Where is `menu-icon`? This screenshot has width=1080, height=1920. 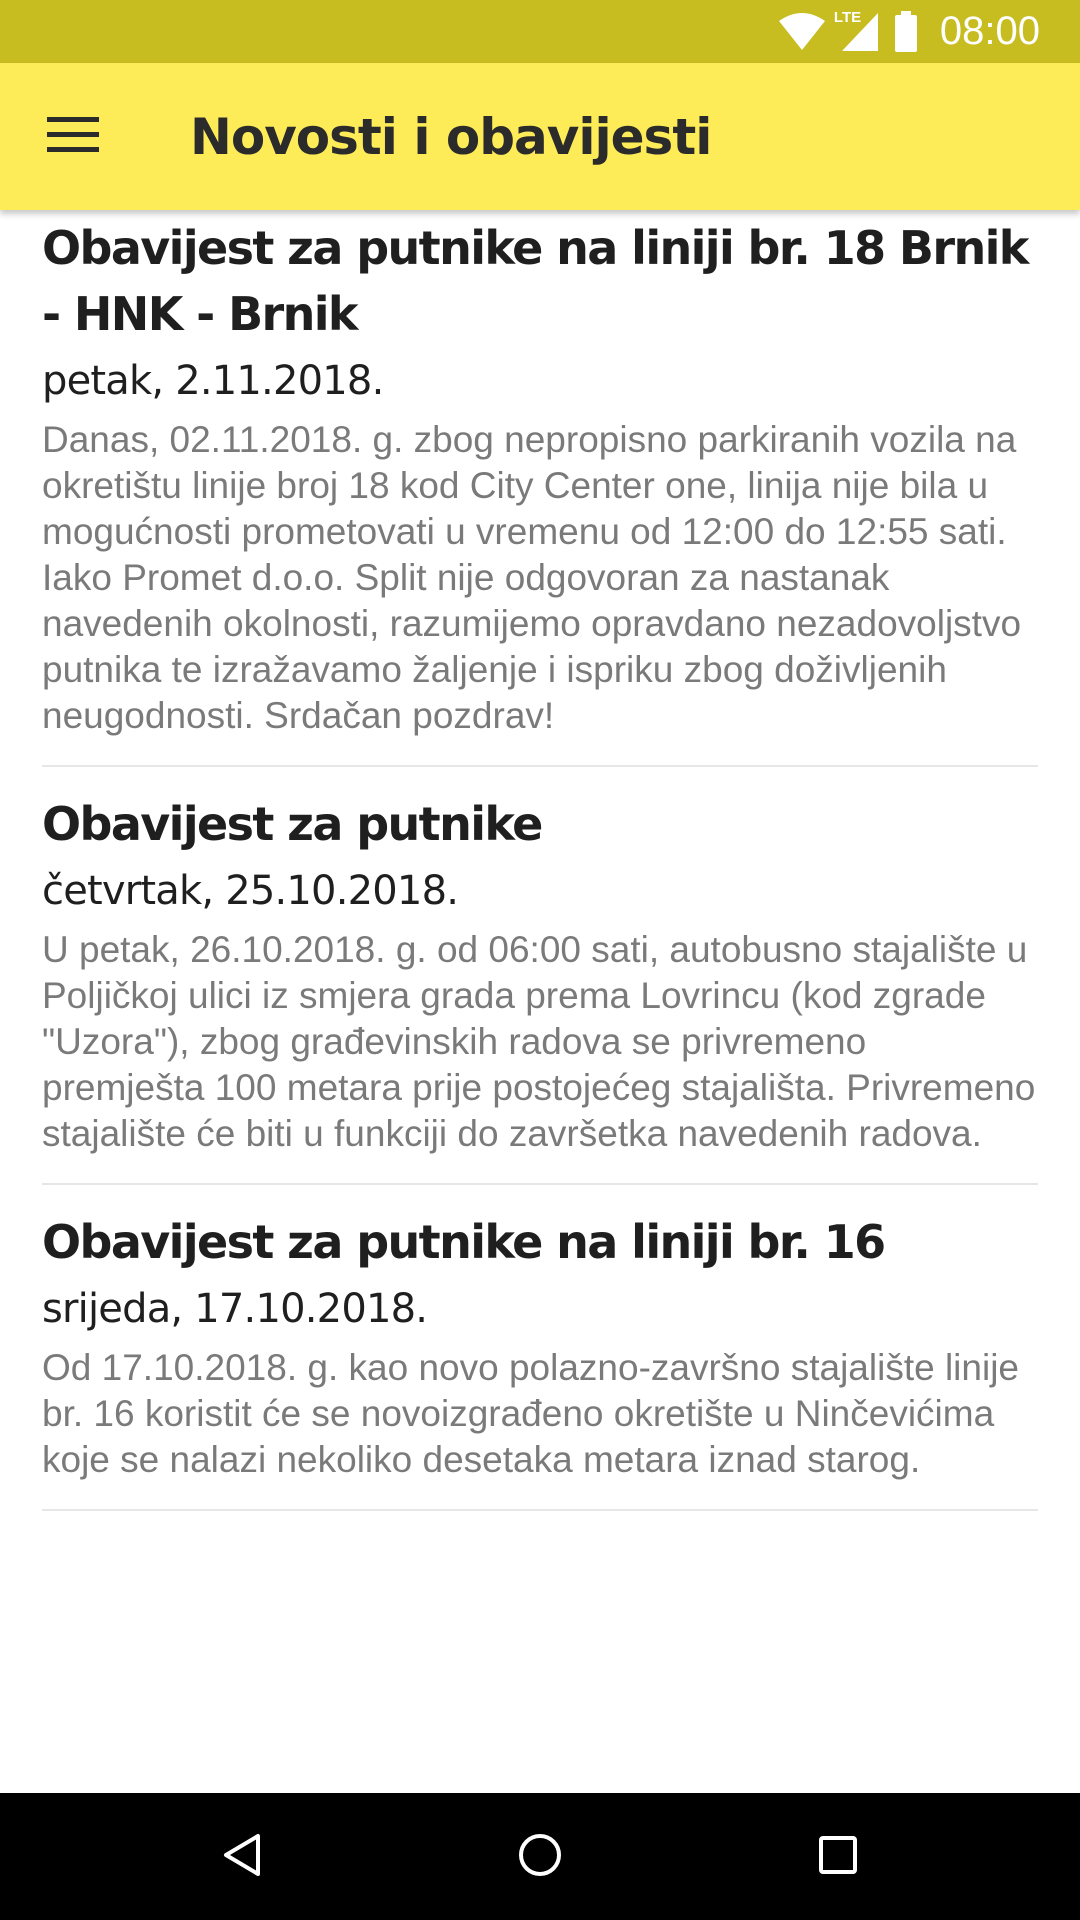
menu-icon is located at coordinates (73, 137).